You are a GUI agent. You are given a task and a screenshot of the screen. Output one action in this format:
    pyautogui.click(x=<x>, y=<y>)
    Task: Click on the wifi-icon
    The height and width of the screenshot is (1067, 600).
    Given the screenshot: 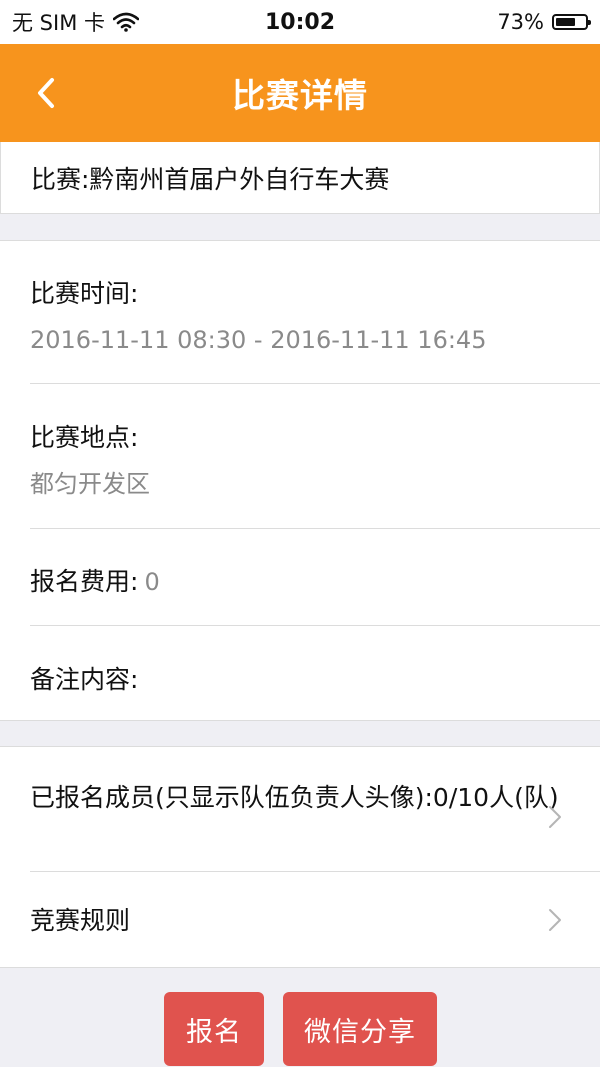 What is the action you would take?
    pyautogui.click(x=126, y=22)
    